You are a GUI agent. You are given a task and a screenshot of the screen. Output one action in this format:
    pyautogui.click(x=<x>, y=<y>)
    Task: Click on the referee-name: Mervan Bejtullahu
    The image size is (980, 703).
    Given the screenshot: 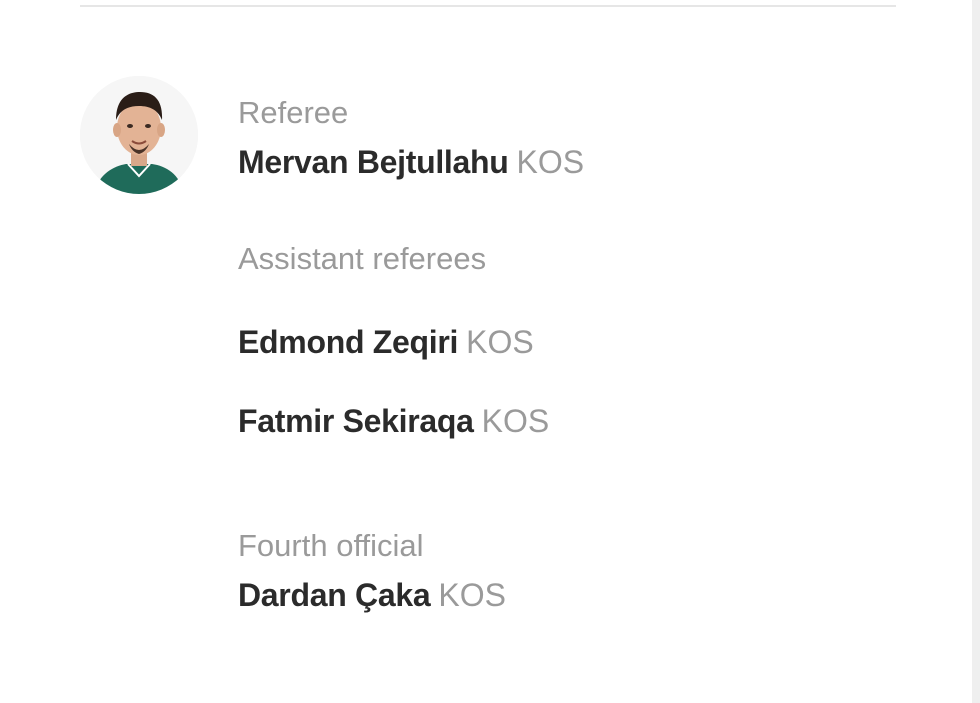 What is the action you would take?
    pyautogui.click(x=373, y=162)
    